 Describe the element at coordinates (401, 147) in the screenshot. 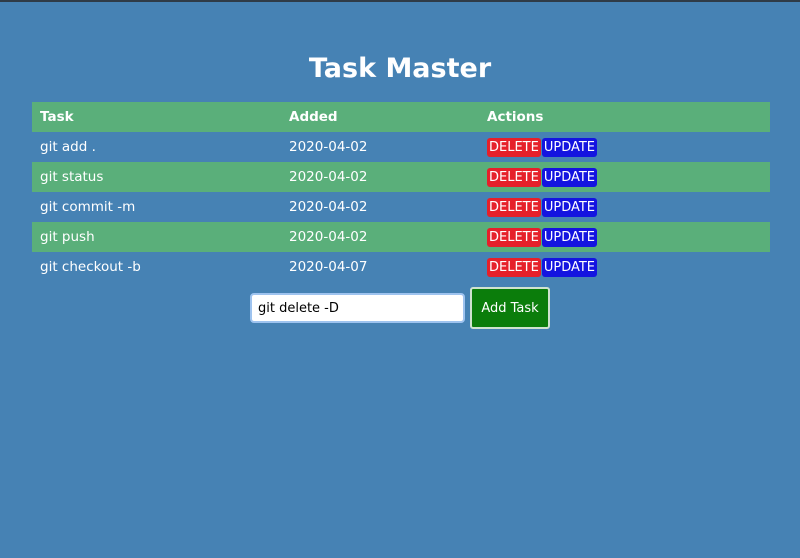

I see `table-row: git add . 2020-04-02 DELETE UPDATE` at that location.